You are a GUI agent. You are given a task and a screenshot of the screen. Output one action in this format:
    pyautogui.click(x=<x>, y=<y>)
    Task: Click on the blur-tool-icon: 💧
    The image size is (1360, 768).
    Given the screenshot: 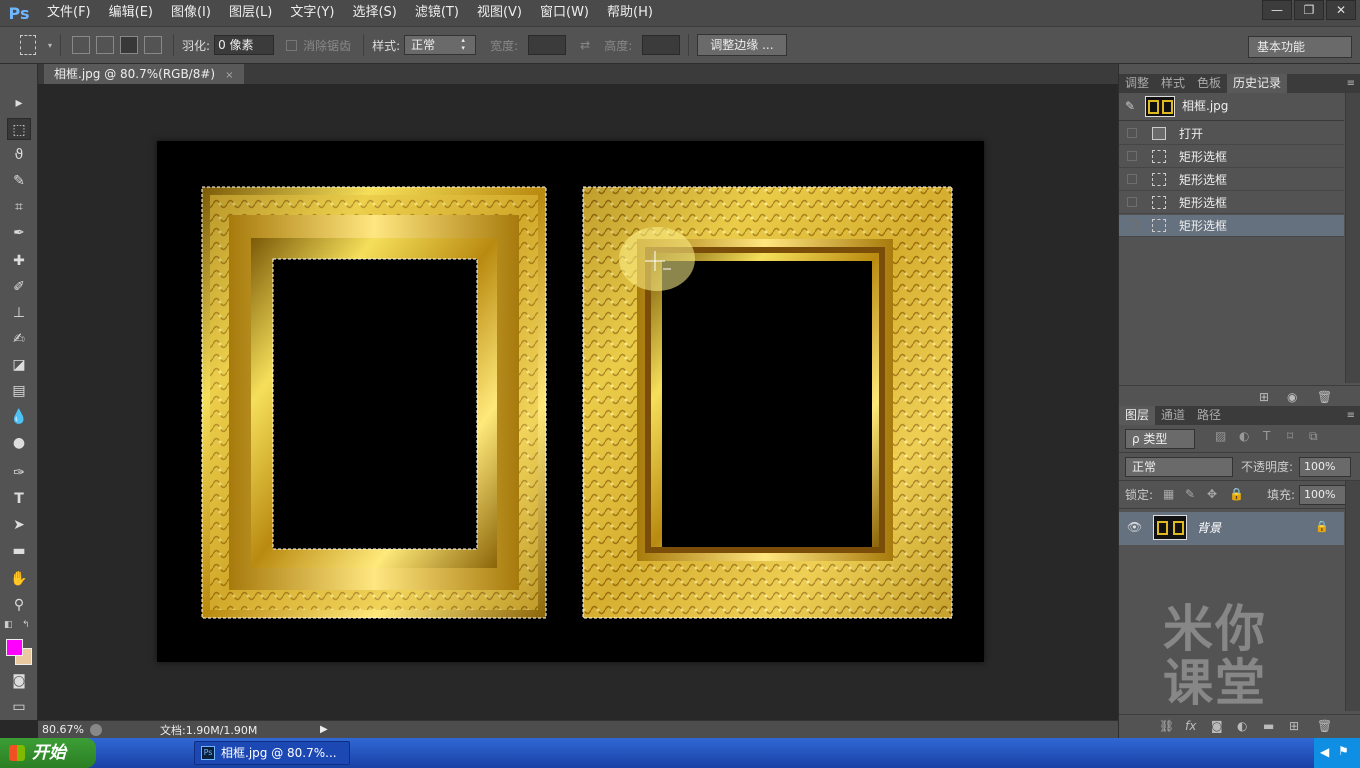 What is the action you would take?
    pyautogui.click(x=19, y=417)
    